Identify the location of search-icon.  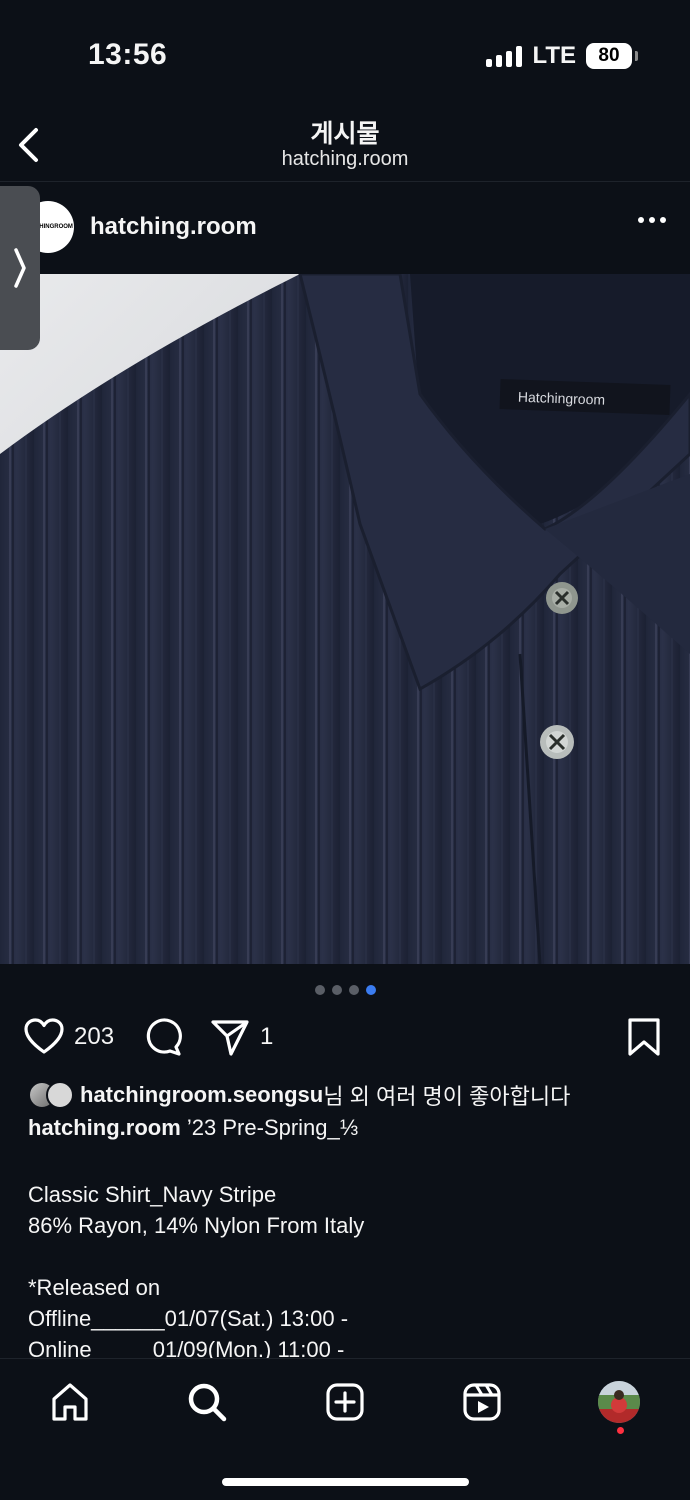
(207, 1402).